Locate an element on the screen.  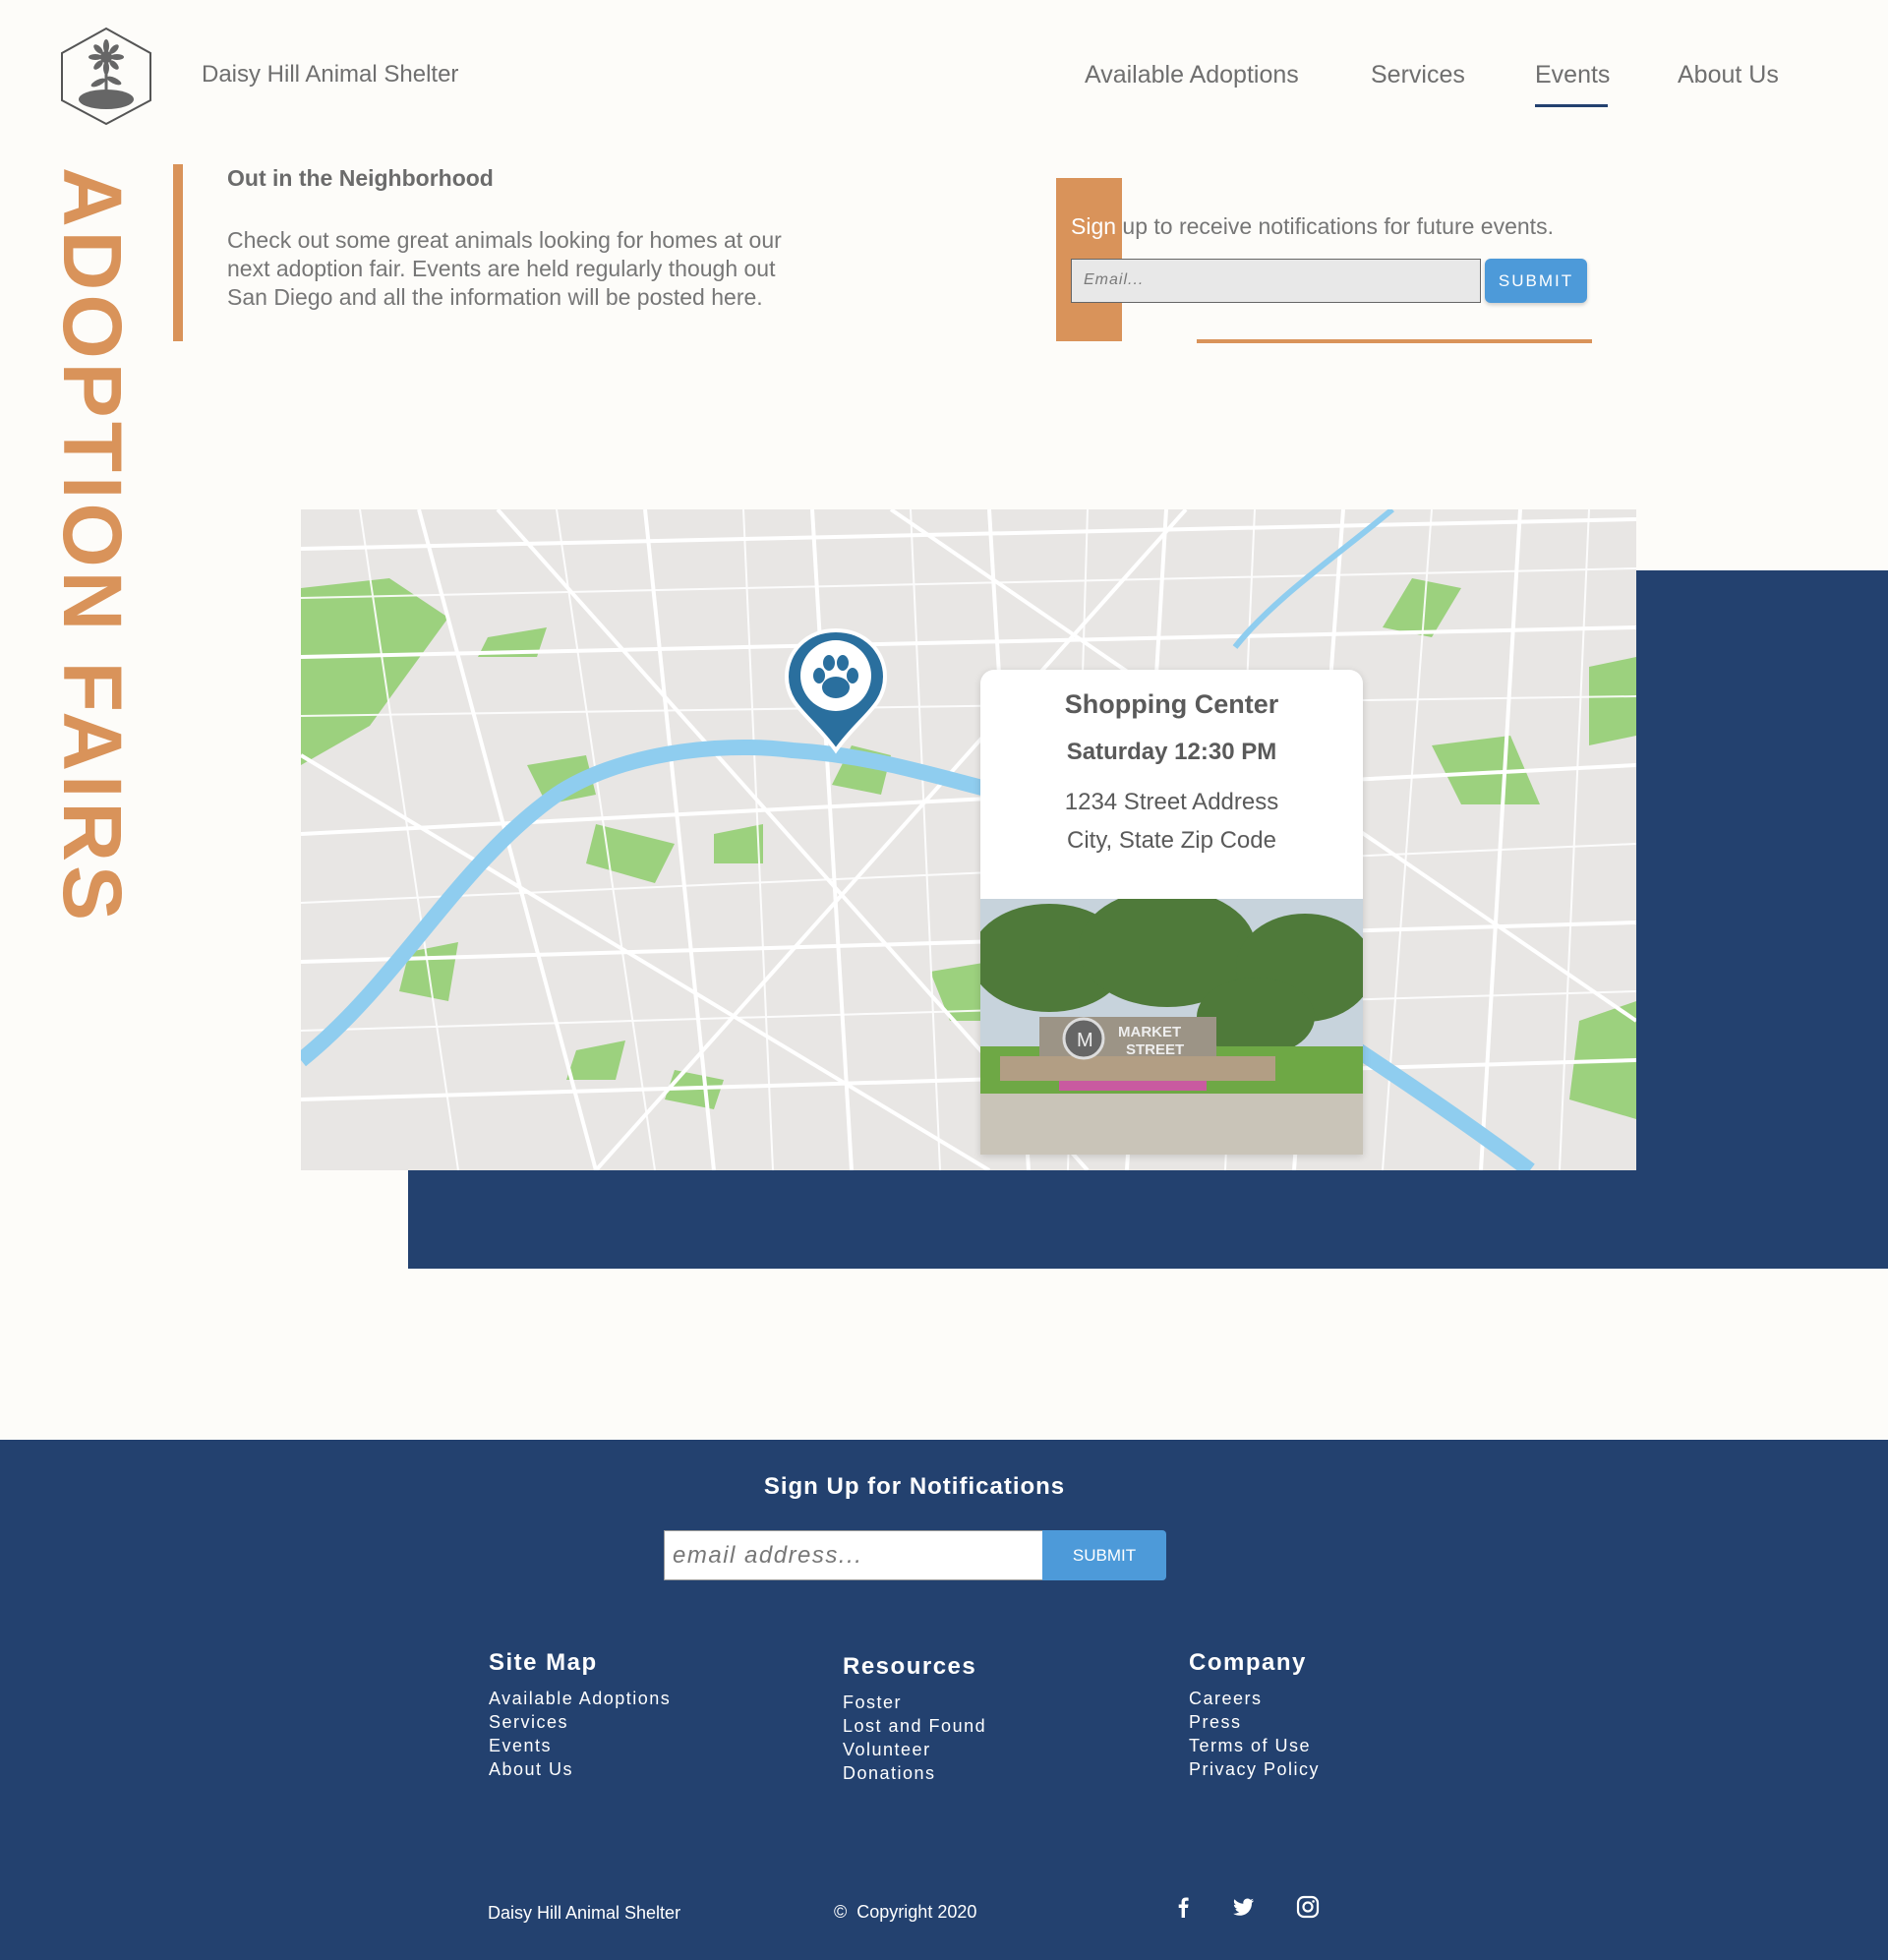
footer-link-press: Press is located at coordinates (1254, 1722).